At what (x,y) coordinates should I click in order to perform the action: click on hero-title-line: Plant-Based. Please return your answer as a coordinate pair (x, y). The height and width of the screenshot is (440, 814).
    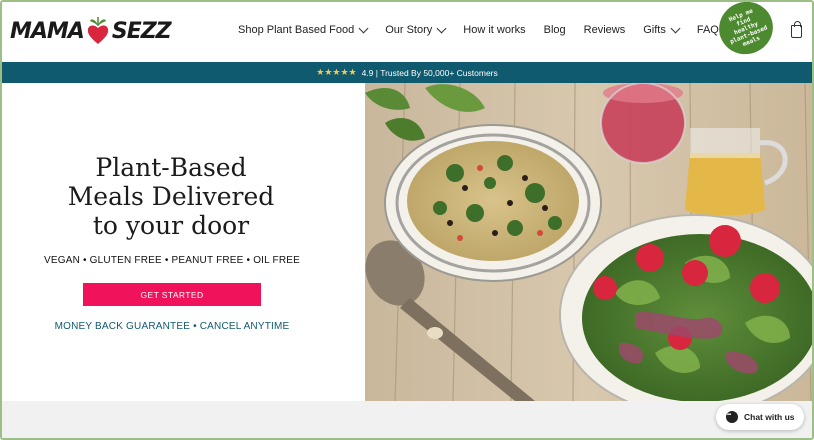
    Looking at the image, I should click on (171, 167).